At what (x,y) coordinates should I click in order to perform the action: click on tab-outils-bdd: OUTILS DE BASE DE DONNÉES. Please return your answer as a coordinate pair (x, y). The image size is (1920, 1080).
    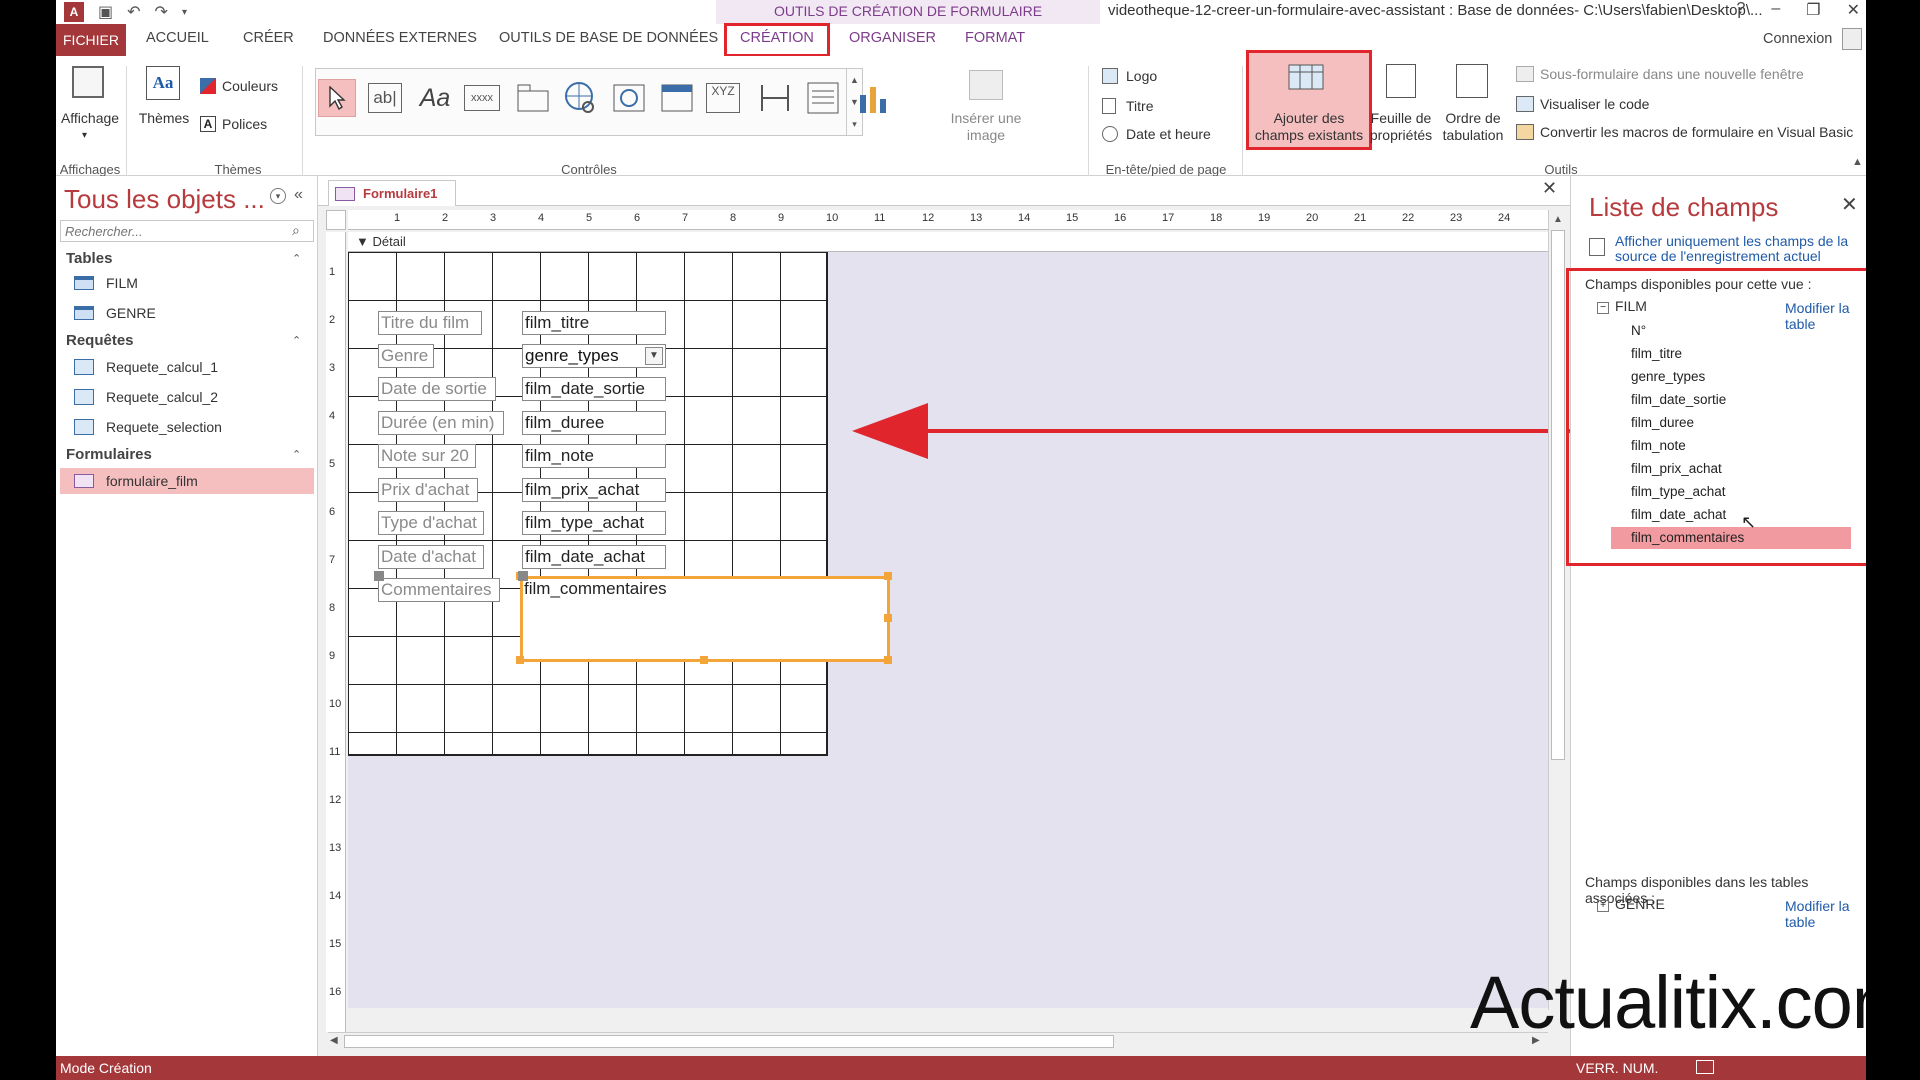
    Looking at the image, I should click on (608, 38).